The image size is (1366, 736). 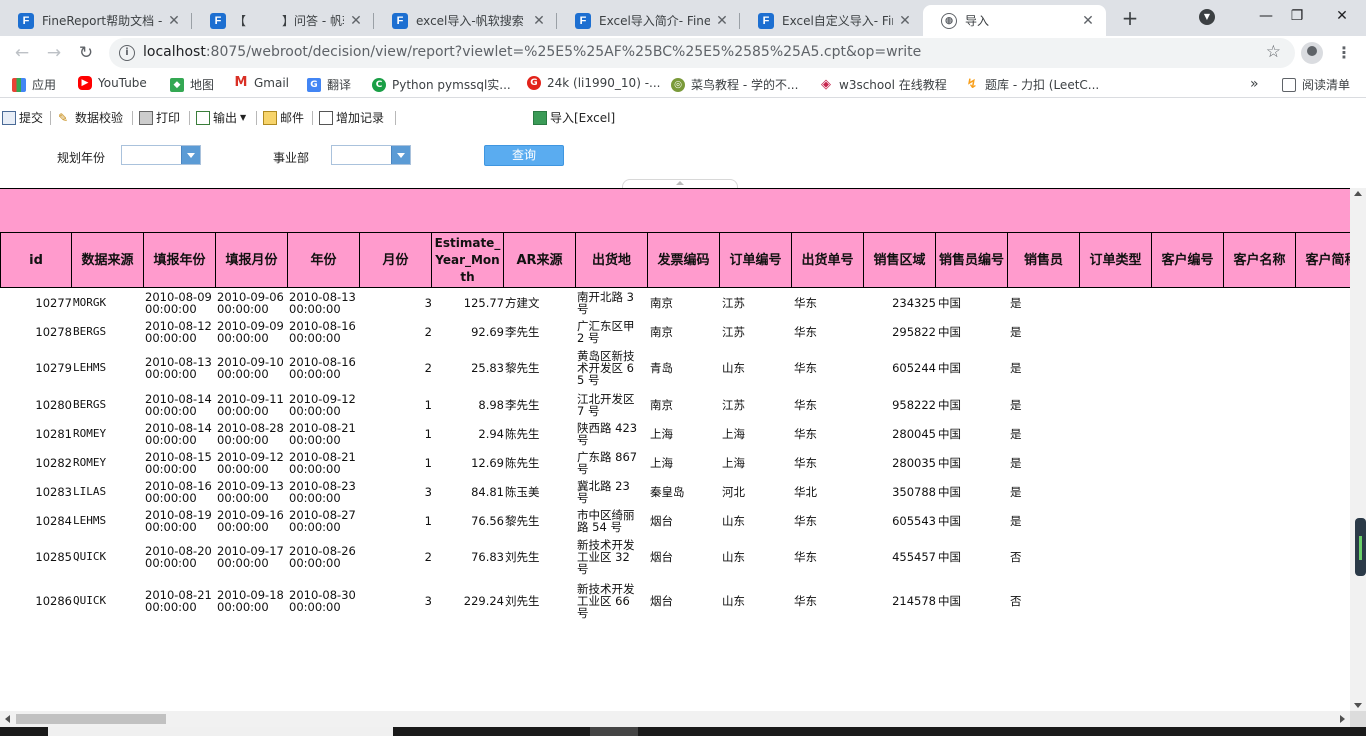 I want to click on cell-estimate: 229.24, so click(x=468, y=601).